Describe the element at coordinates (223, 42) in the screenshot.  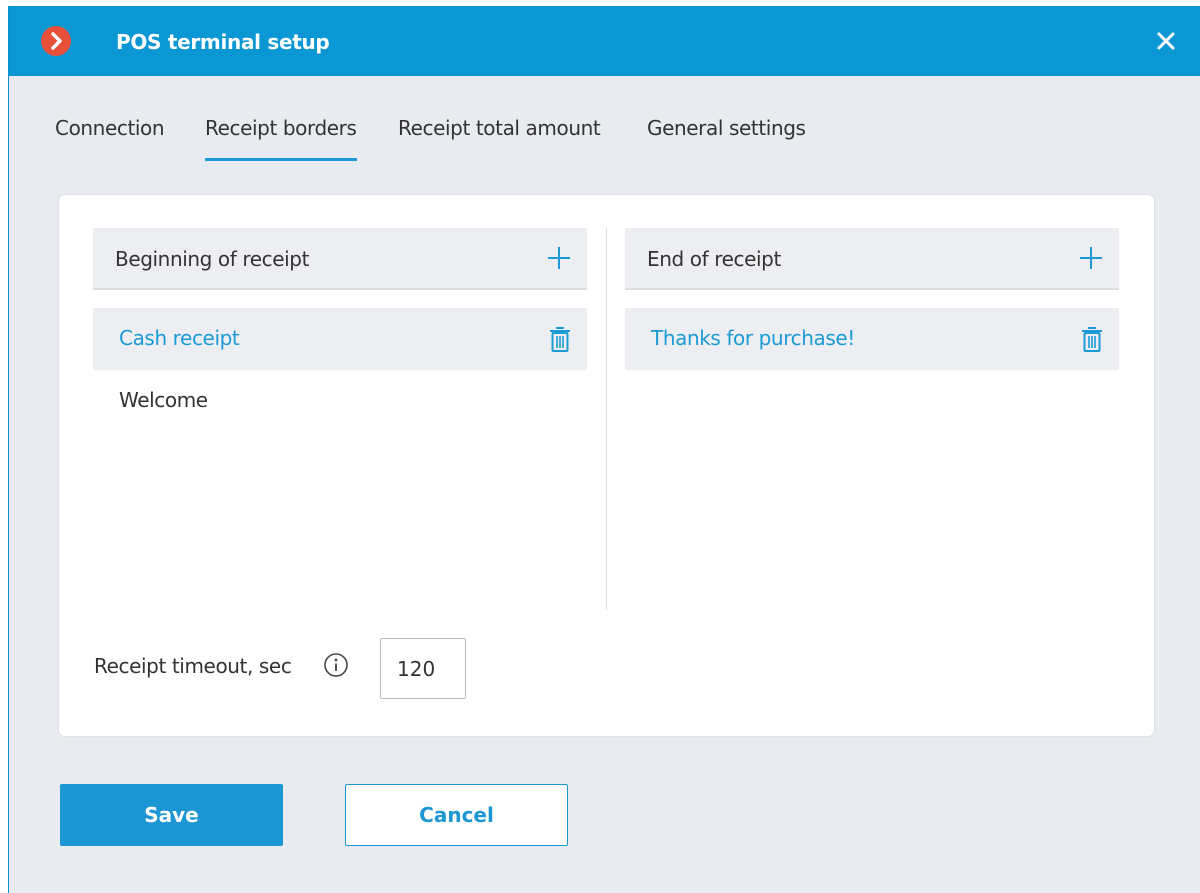
I see `window-title: POS terminal setup` at that location.